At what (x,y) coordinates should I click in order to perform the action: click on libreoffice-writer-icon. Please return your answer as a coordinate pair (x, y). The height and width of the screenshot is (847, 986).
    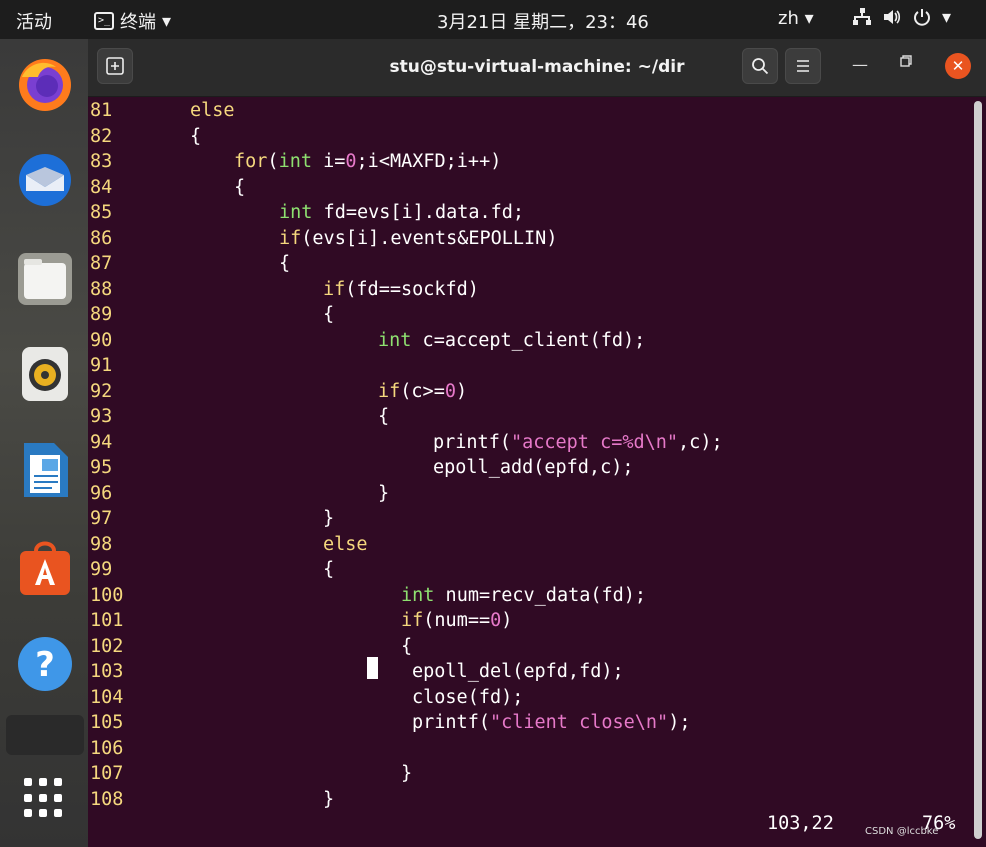
    Looking at the image, I should click on (45, 470).